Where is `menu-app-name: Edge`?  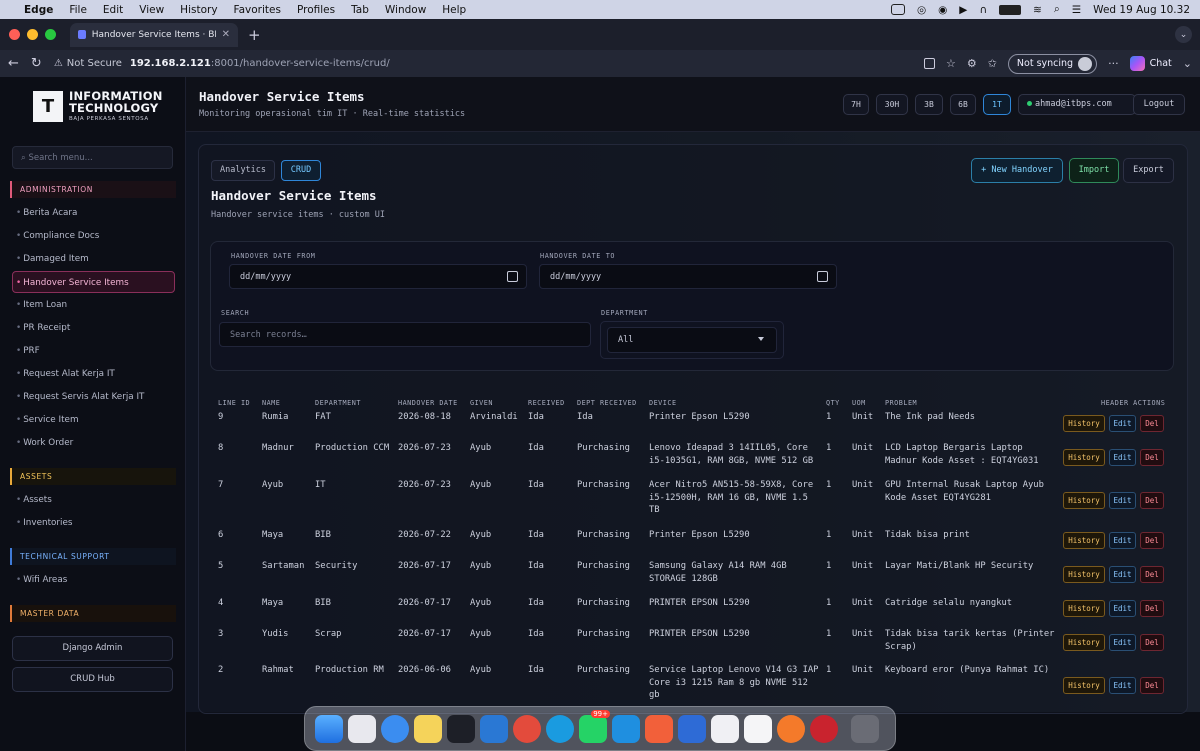 menu-app-name: Edge is located at coordinates (38, 10).